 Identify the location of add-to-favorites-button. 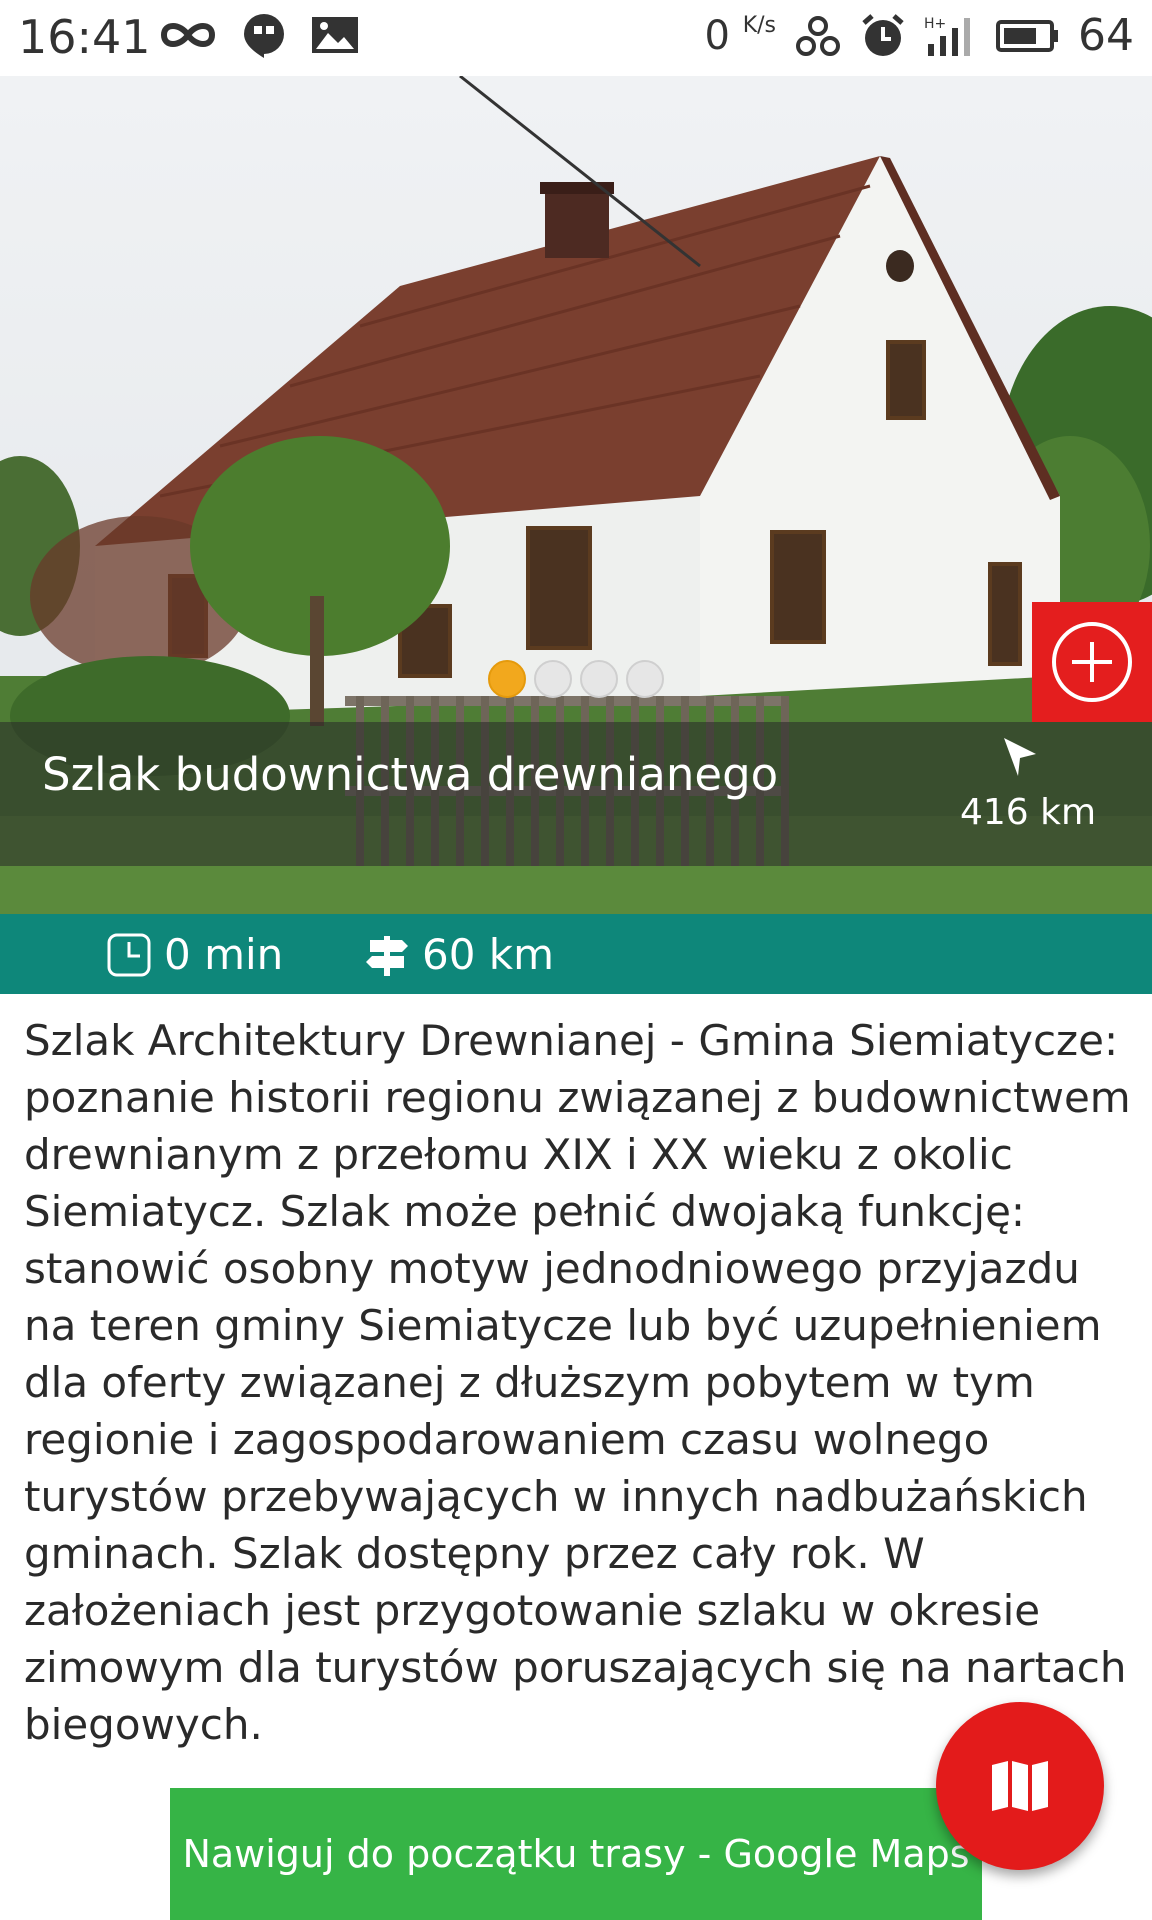
(1092, 662).